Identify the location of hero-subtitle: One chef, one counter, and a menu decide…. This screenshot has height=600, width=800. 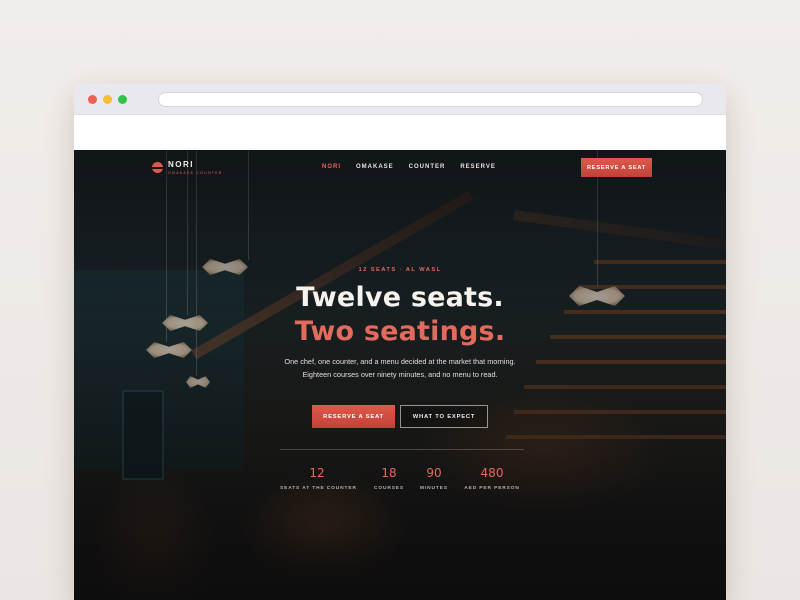
(400, 368).